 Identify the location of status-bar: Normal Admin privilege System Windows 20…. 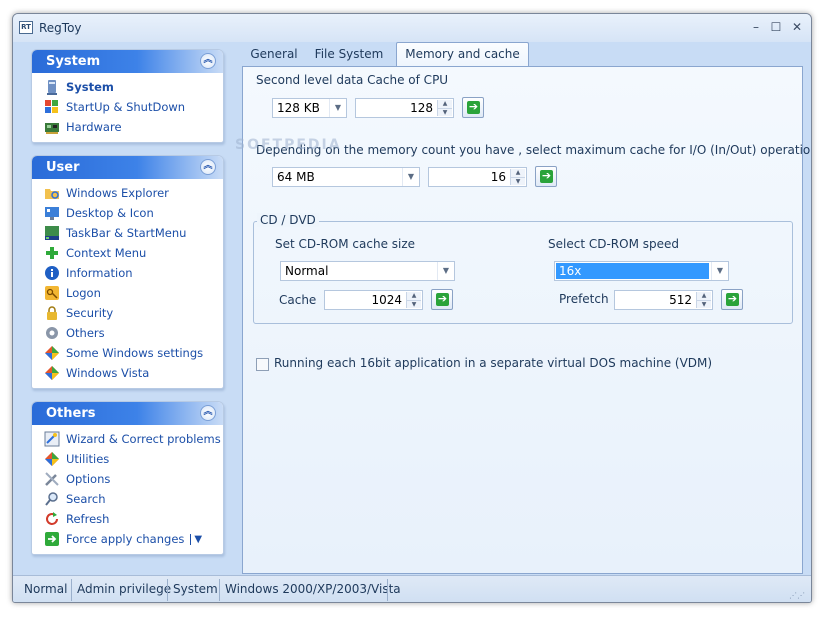
(412, 588).